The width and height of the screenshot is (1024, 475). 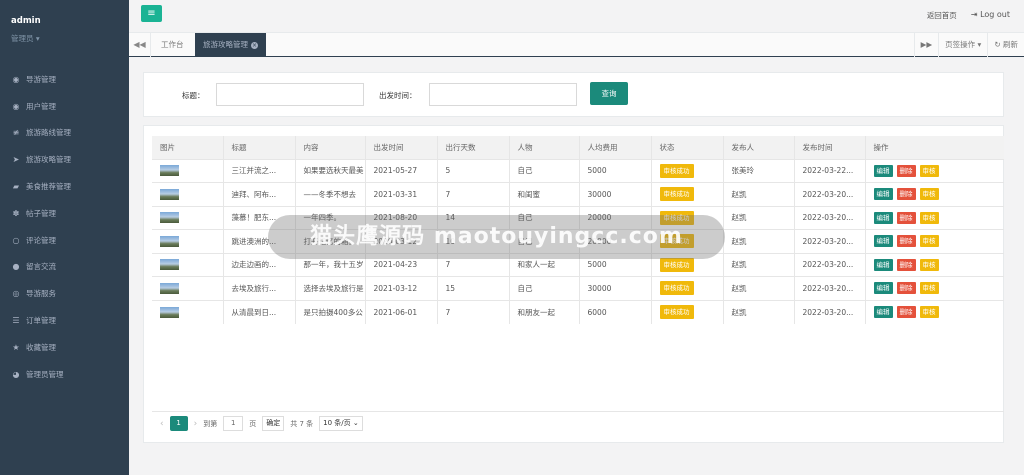 What do you see at coordinates (64, 79) in the screenshot?
I see `sidebar-item-guide: ◉ 导游管理` at bounding box center [64, 79].